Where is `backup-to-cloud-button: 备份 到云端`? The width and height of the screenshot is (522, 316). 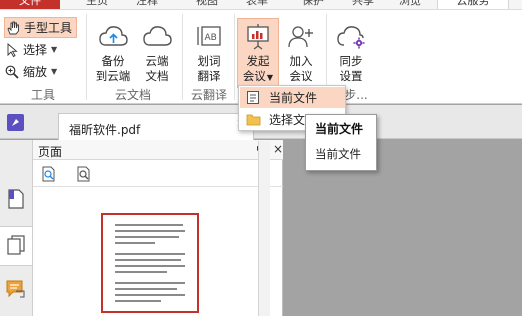
backup-to-cloud-button: 备份 到云端 is located at coordinates (113, 53).